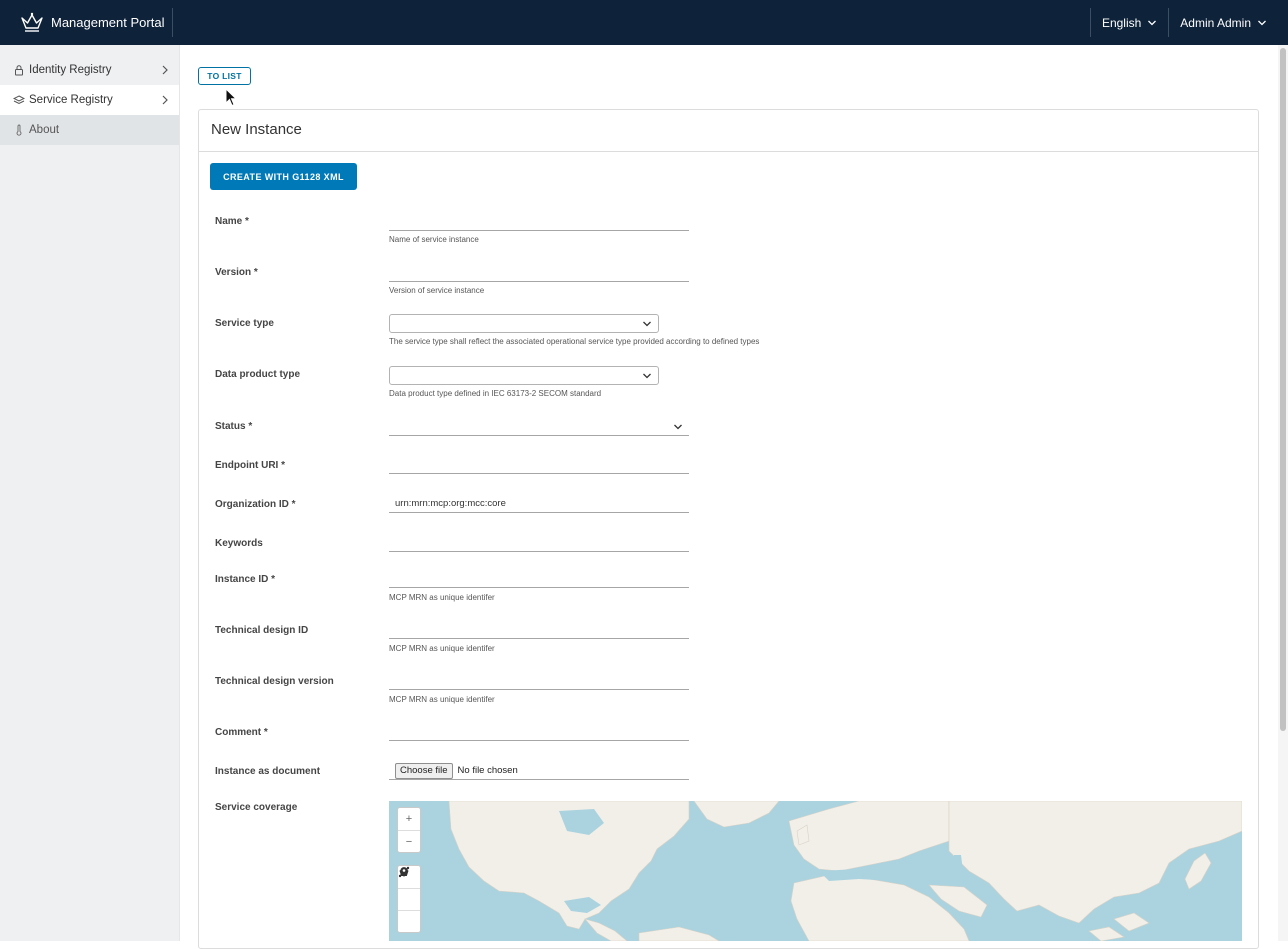 The width and height of the screenshot is (1288, 949). Describe the element at coordinates (107, 22) in the screenshot. I see `app-title: Management Portal` at that location.